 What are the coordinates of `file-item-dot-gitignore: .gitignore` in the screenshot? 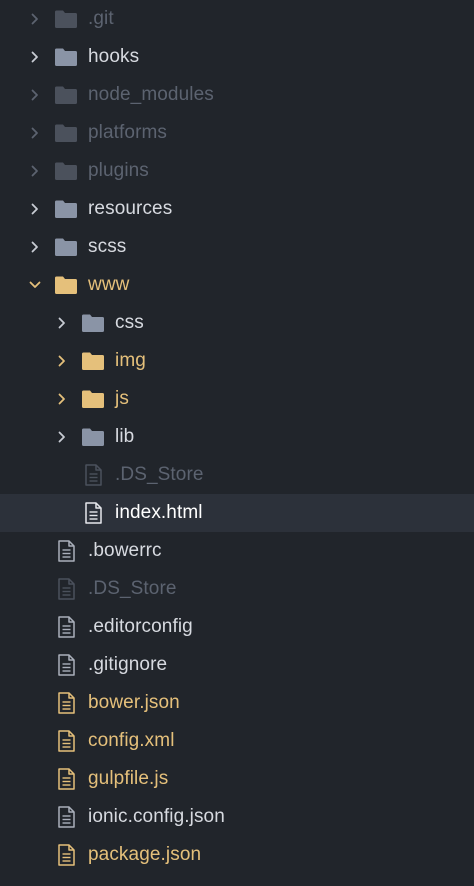 It's located at (237, 665).